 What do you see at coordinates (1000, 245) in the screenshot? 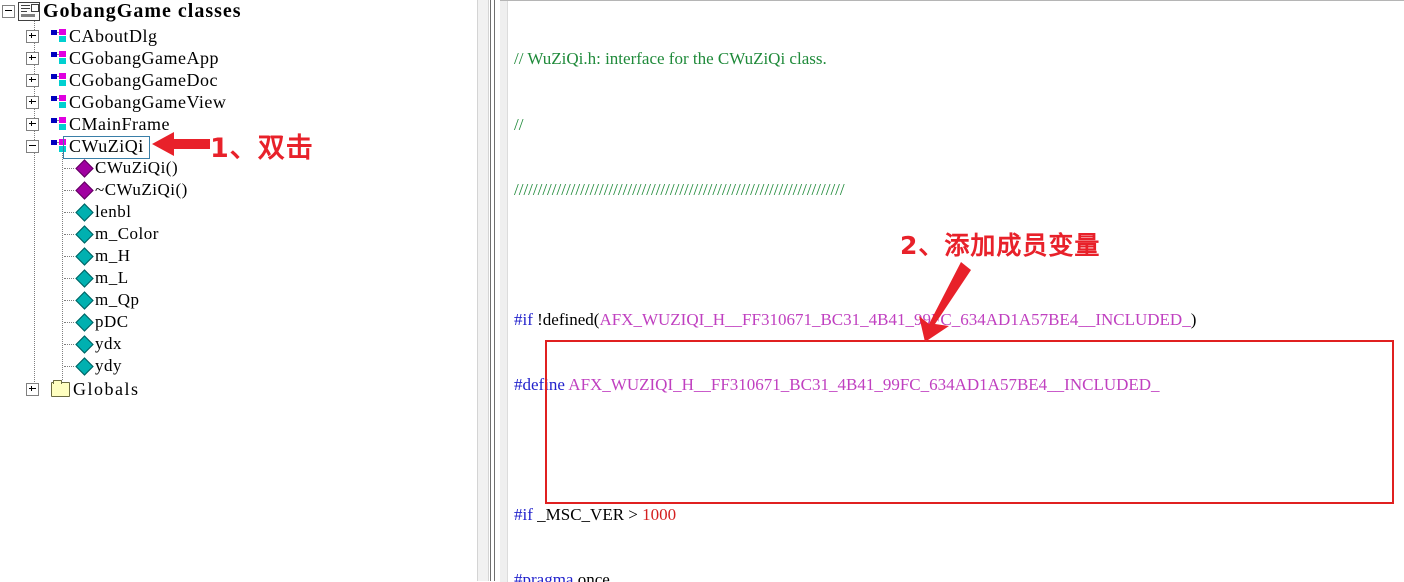
I see `annotation-step-2: 2、添加成员变量` at bounding box center [1000, 245].